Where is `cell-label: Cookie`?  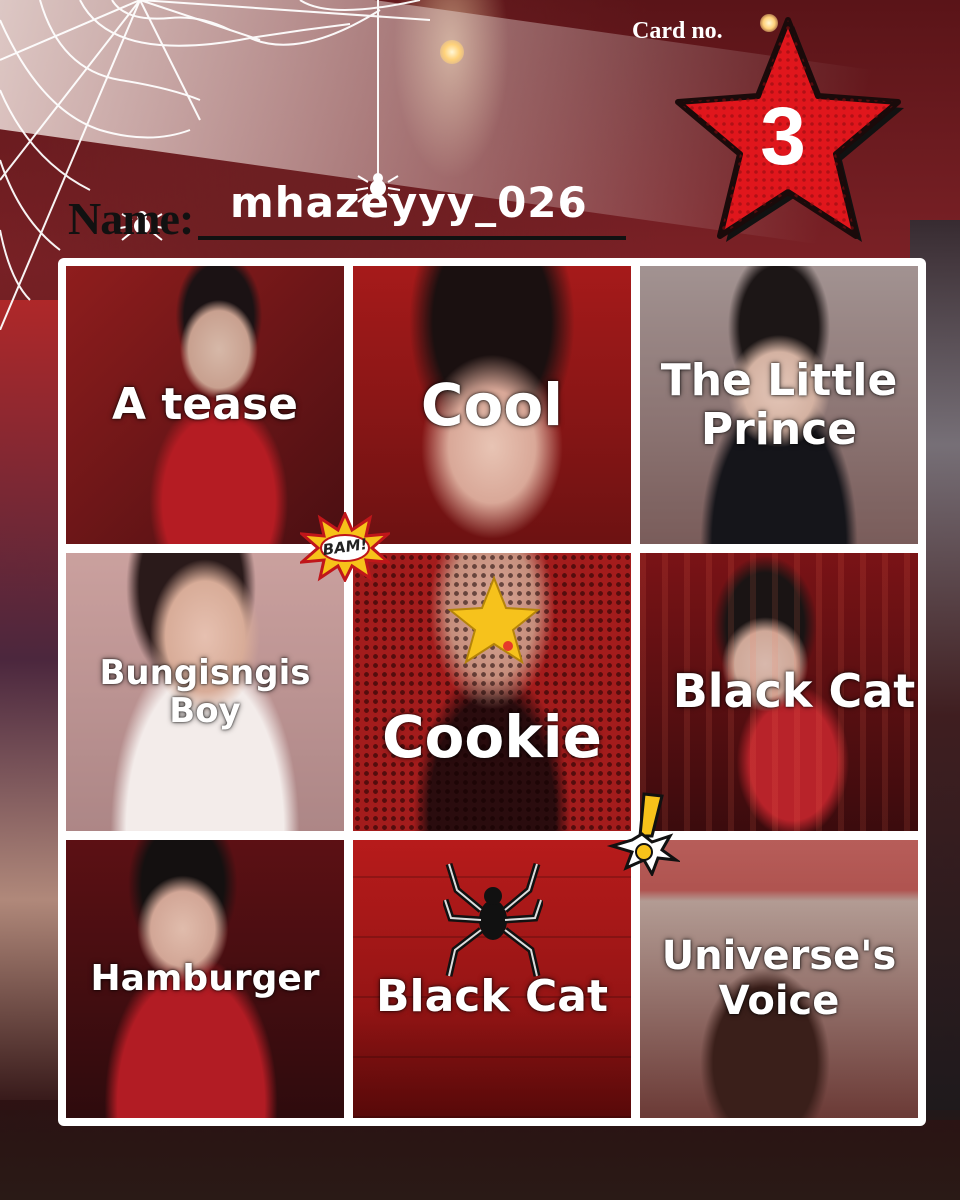
cell-label: Cookie is located at coordinates (492, 736).